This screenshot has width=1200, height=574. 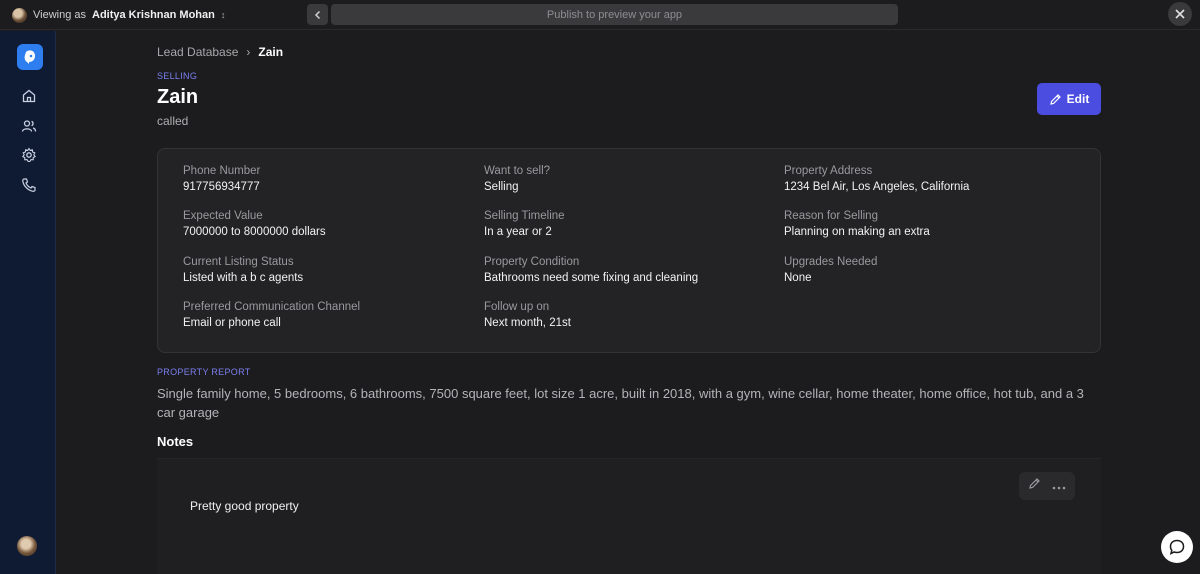 I want to click on logo-icon, so click(x=29, y=57).